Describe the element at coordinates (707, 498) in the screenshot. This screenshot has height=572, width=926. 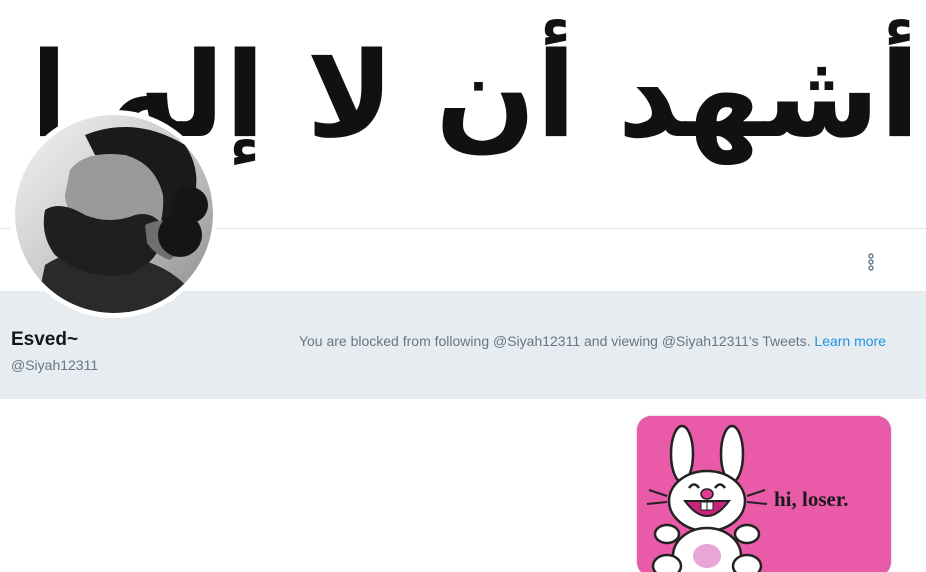
I see `bunny-illustration` at that location.